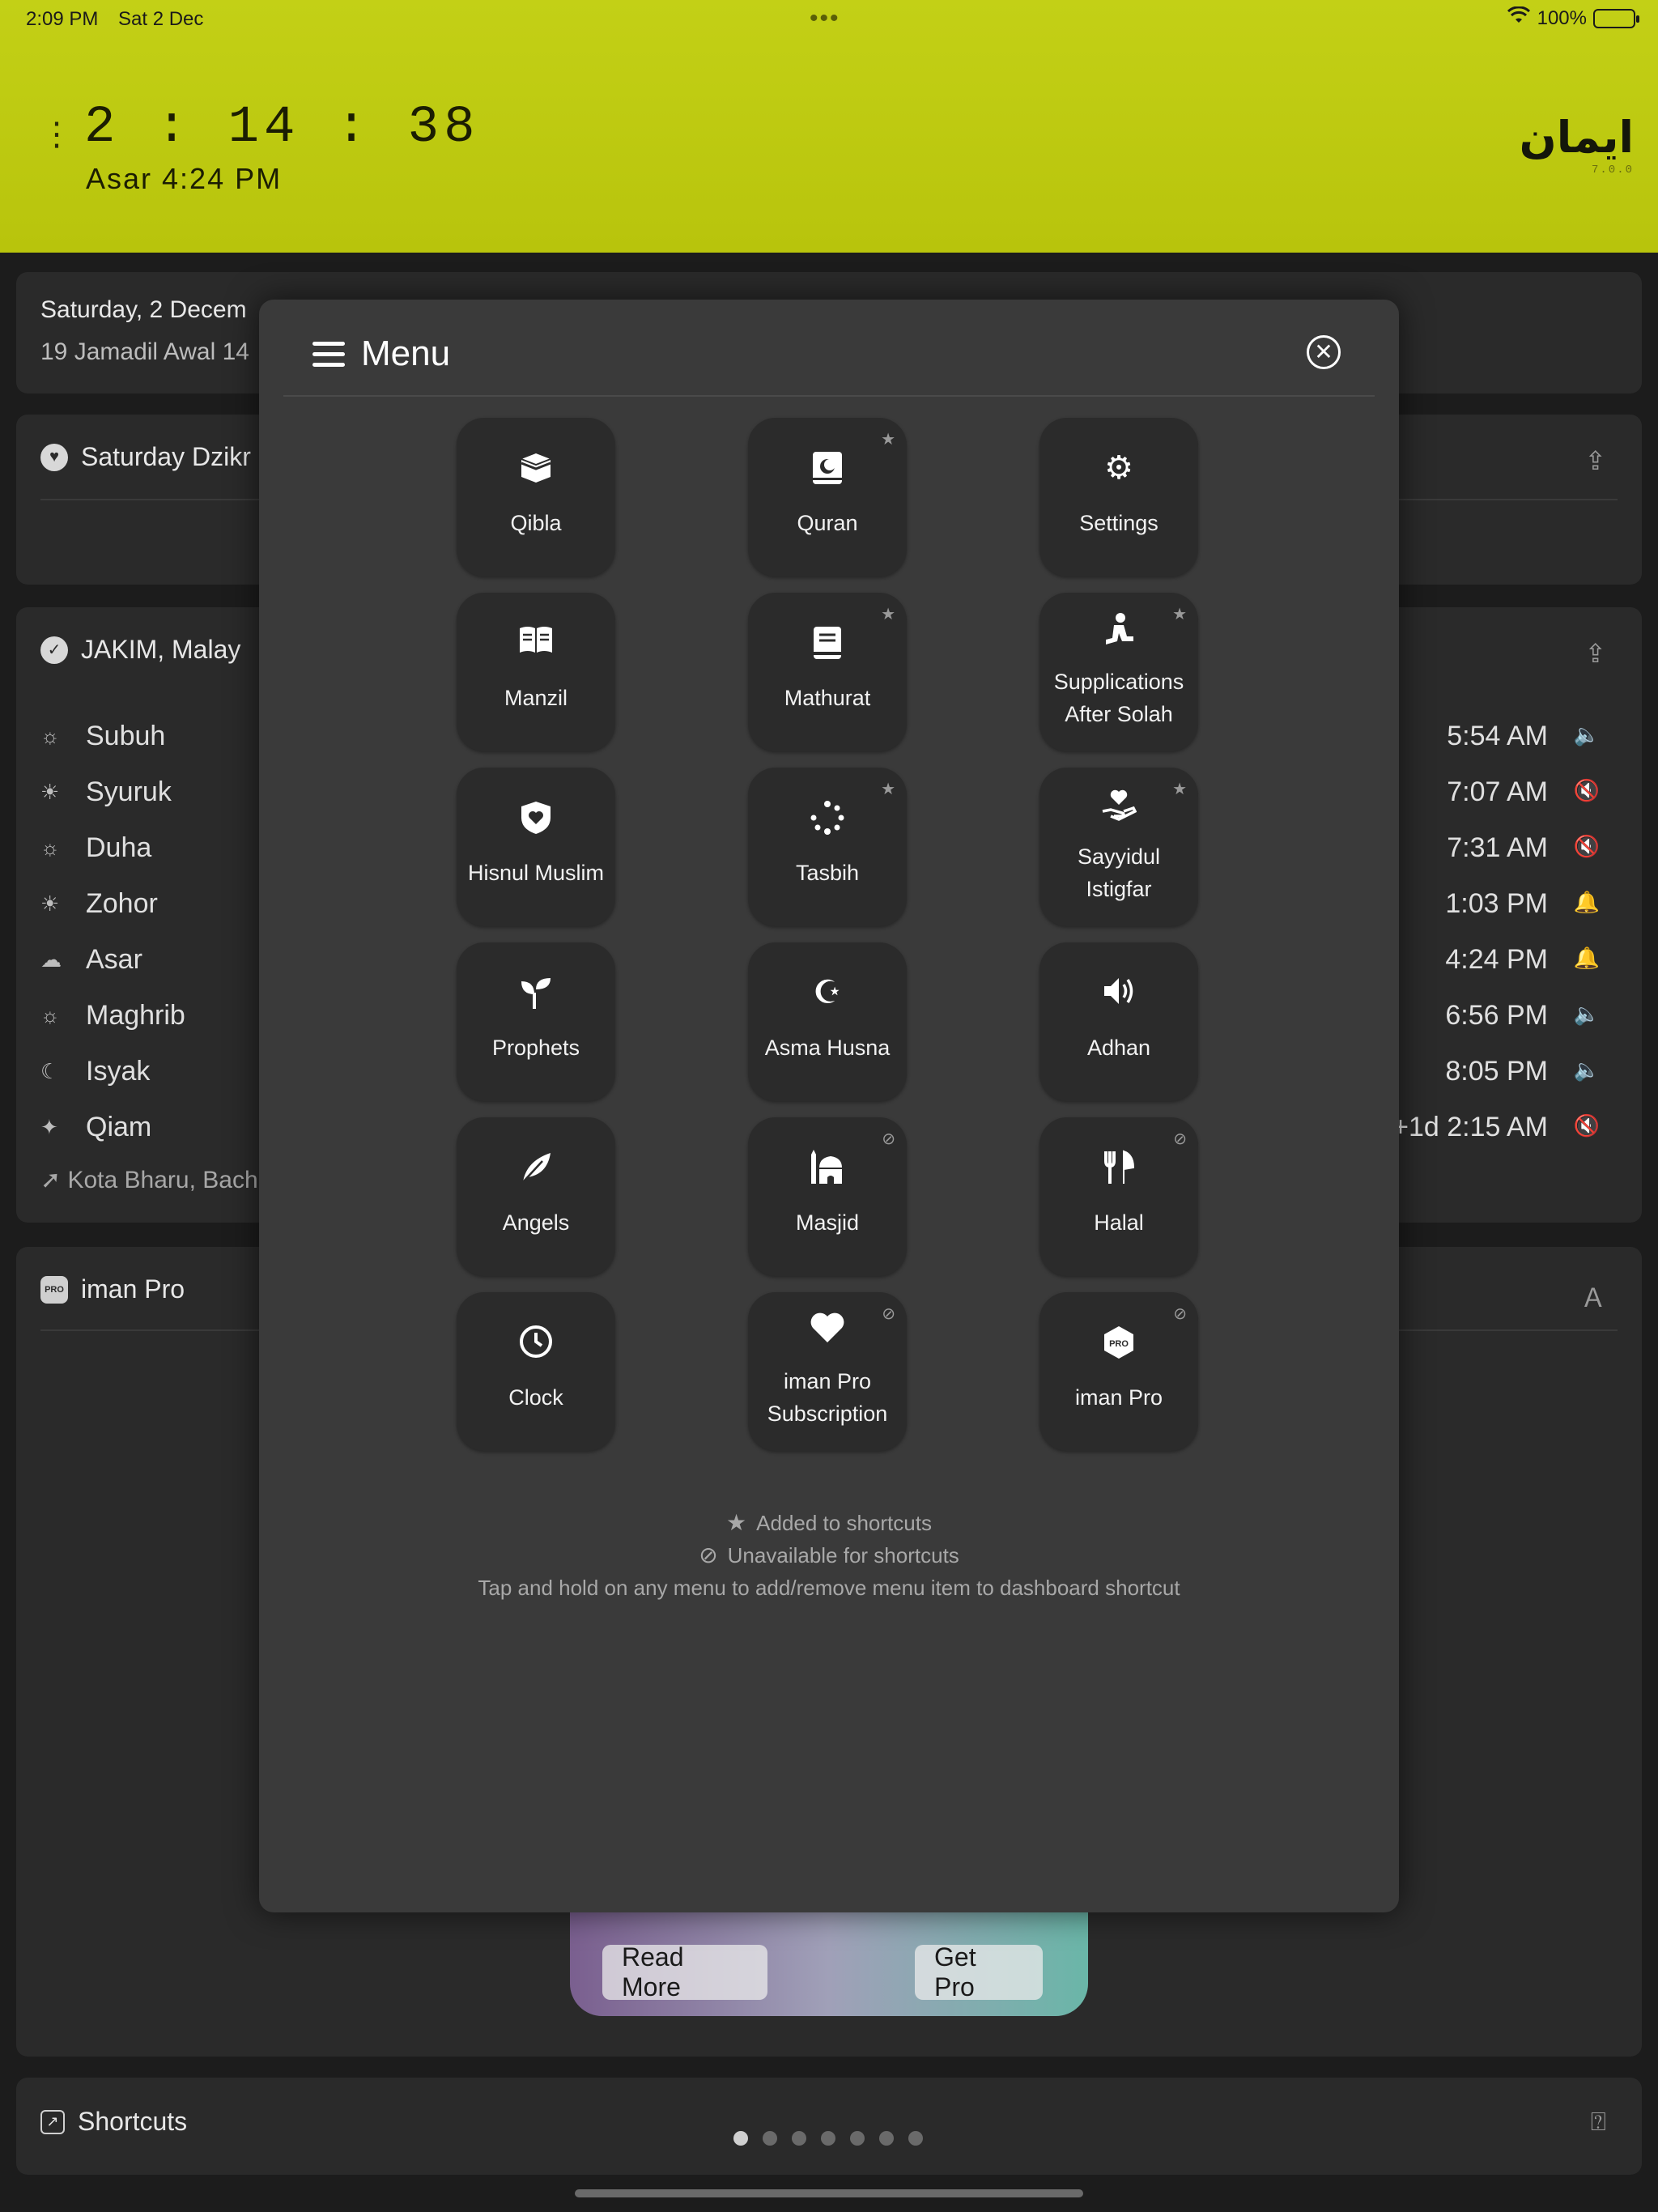 The width and height of the screenshot is (1658, 2212). What do you see at coordinates (54, 650) in the screenshot?
I see `verified-badge-icon: ✓` at bounding box center [54, 650].